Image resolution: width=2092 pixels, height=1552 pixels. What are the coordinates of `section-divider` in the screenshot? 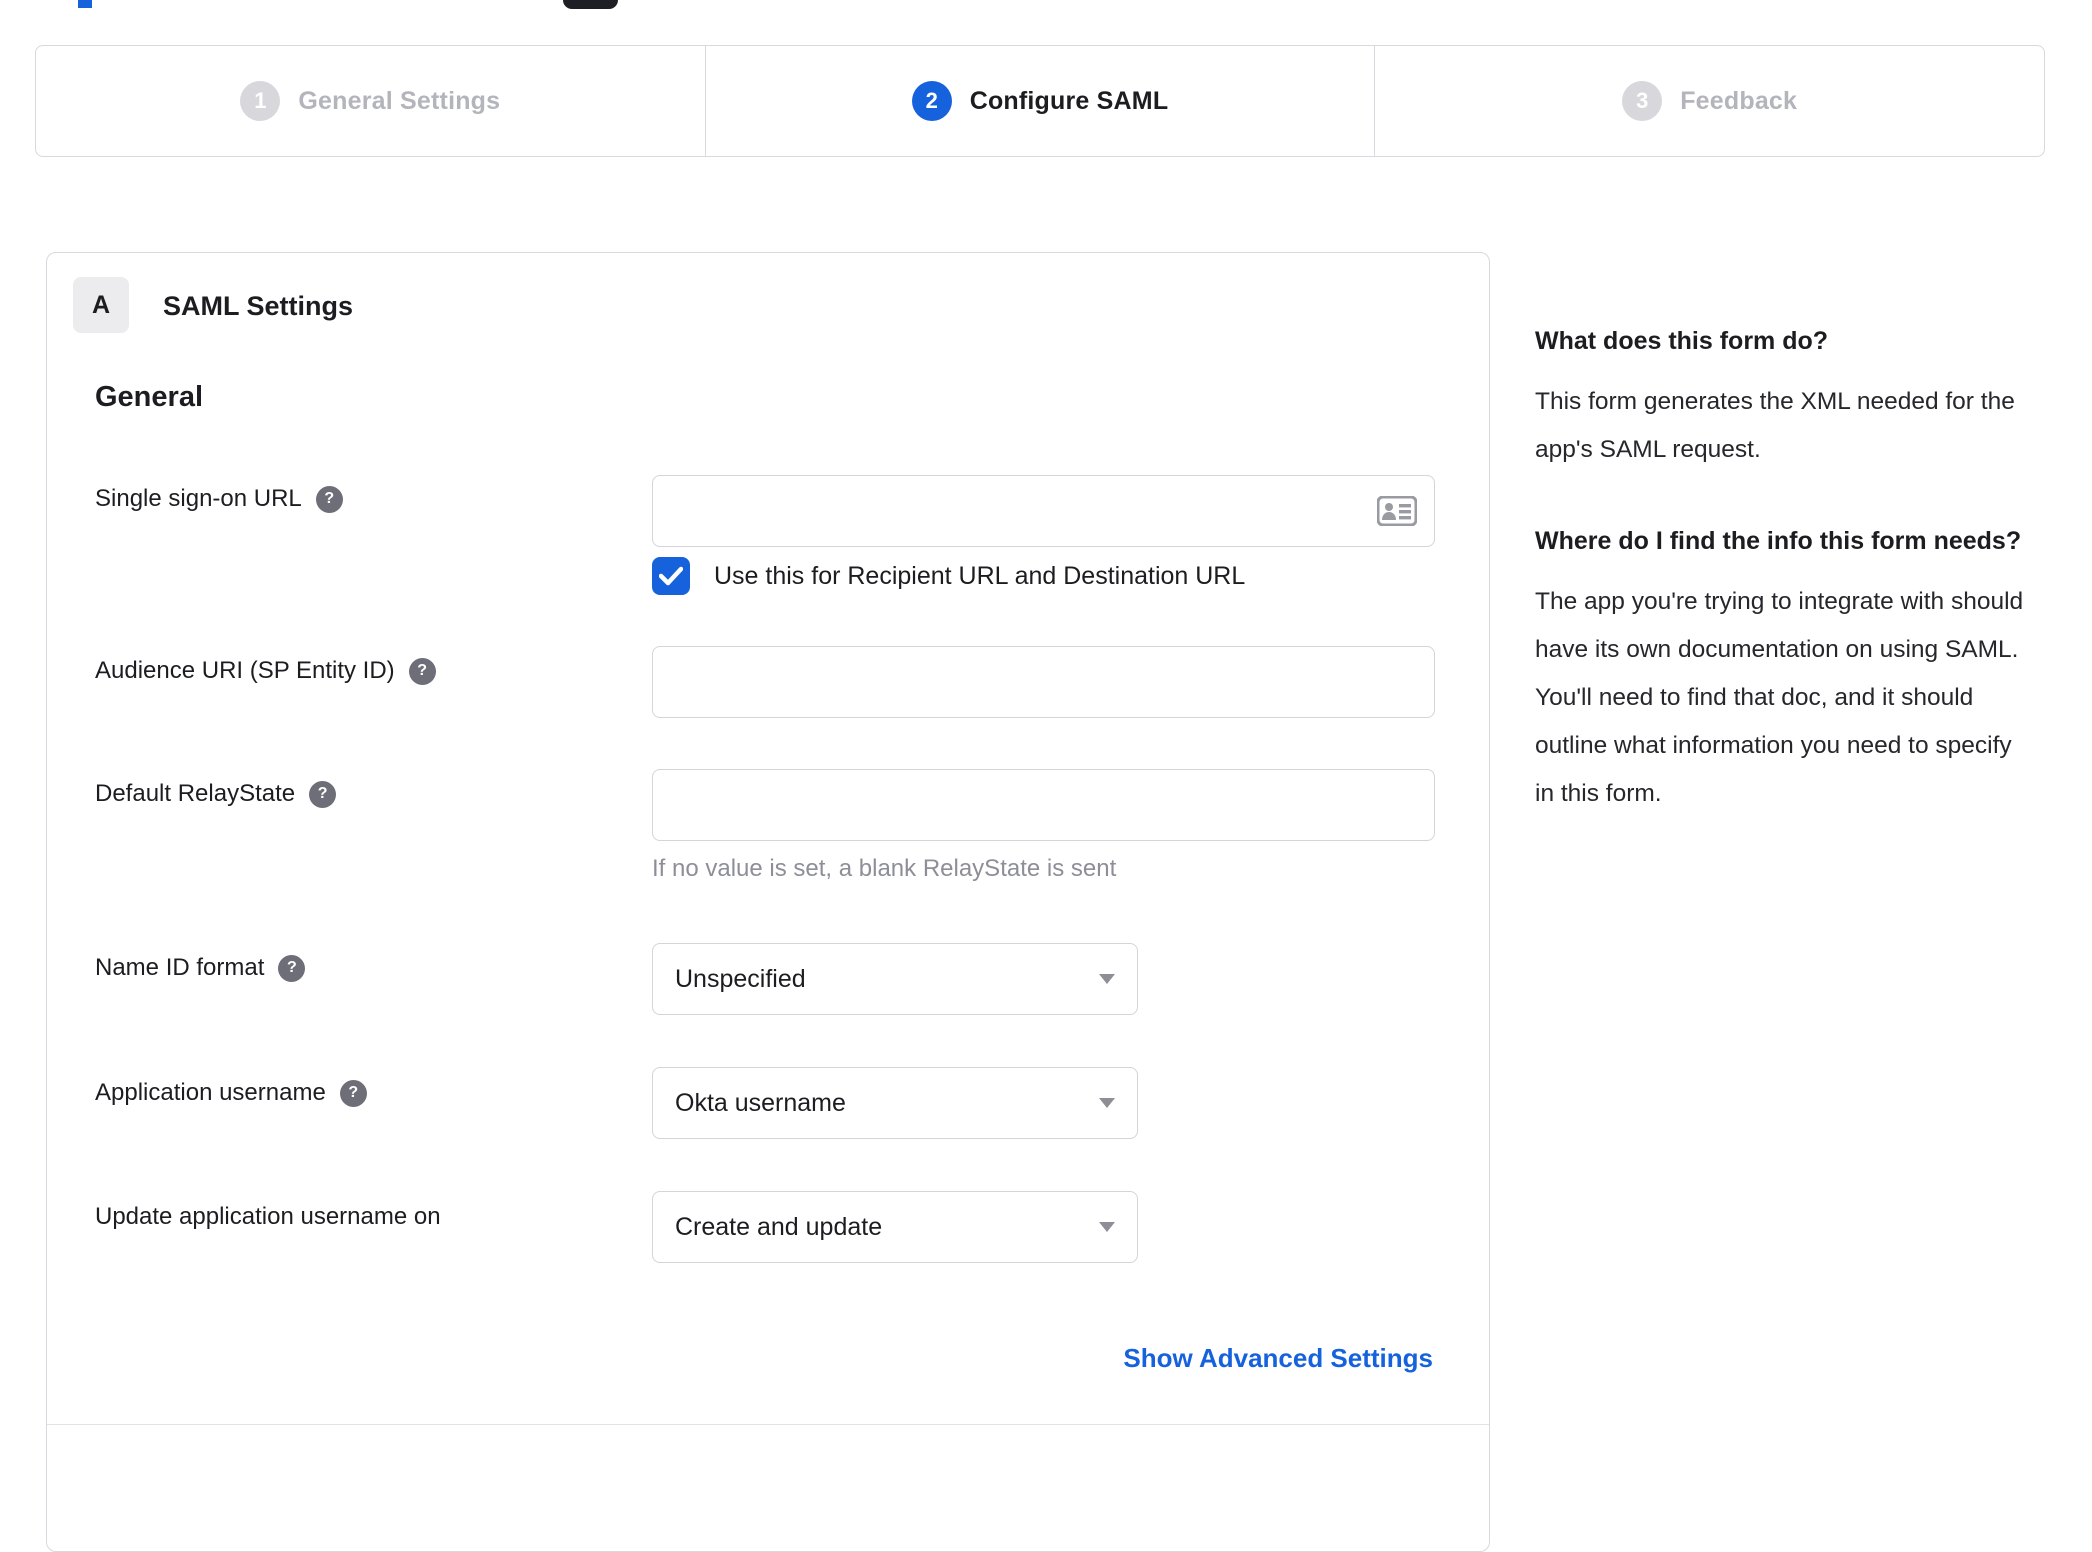 It's located at (768, 1424).